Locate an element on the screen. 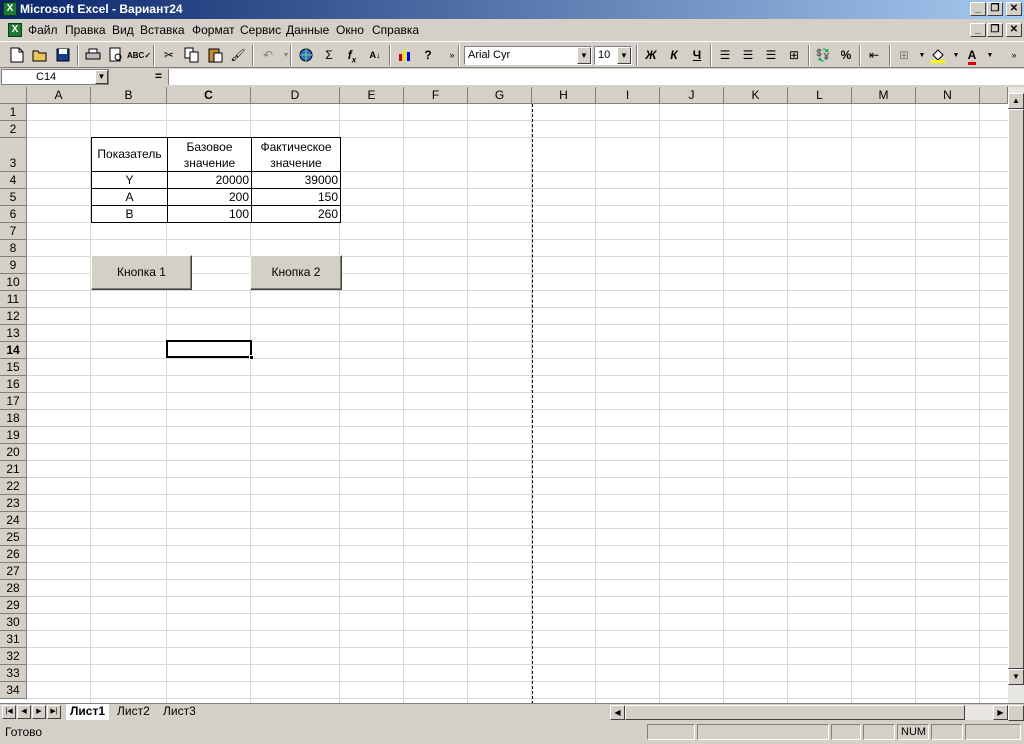  row-header-27: 27 is located at coordinates (13, 571).